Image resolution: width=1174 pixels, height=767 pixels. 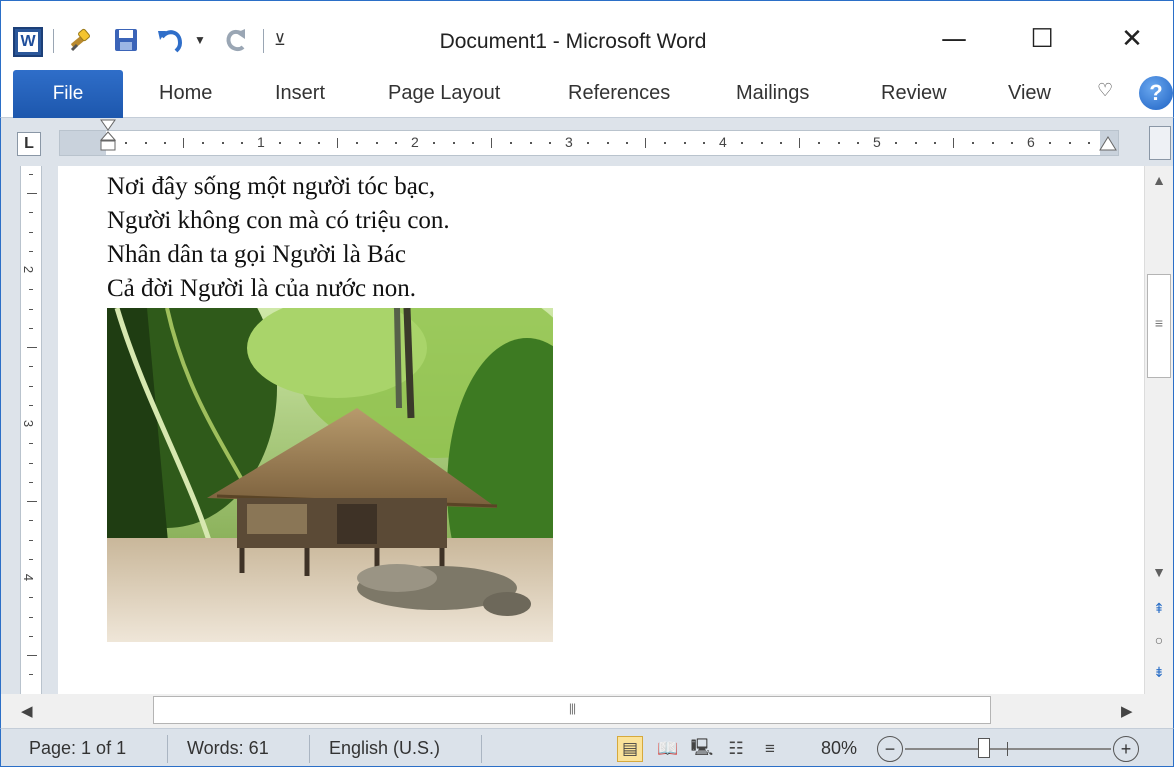 I want to click on scroll-right-arrow-icon: ▶, so click(x=1127, y=711).